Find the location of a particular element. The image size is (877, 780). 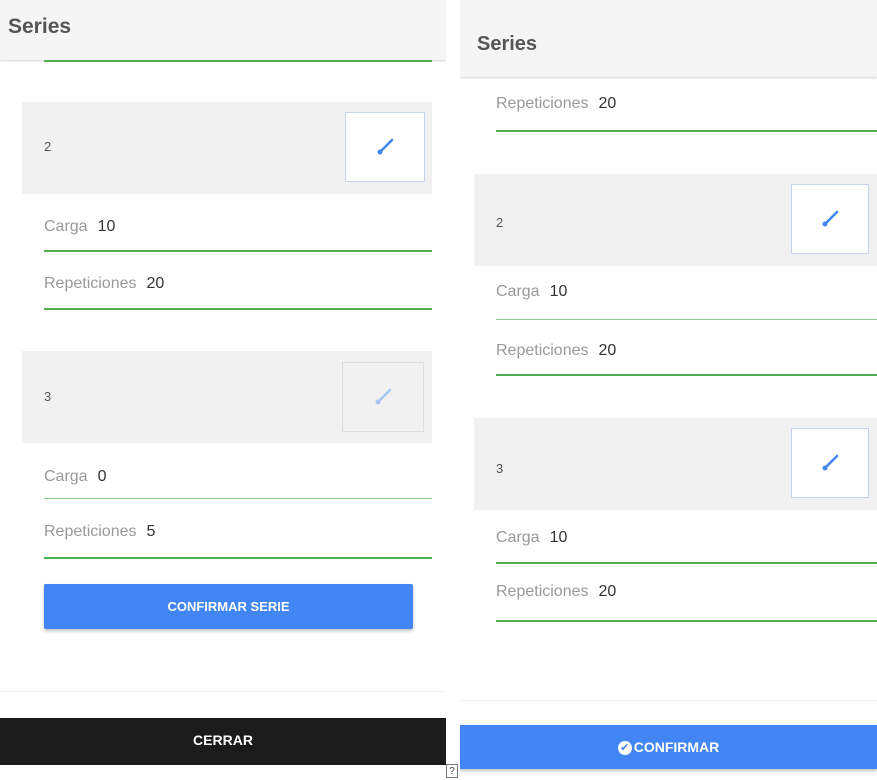

repeticiones-field: Repeticiones 5 is located at coordinates (238, 536).